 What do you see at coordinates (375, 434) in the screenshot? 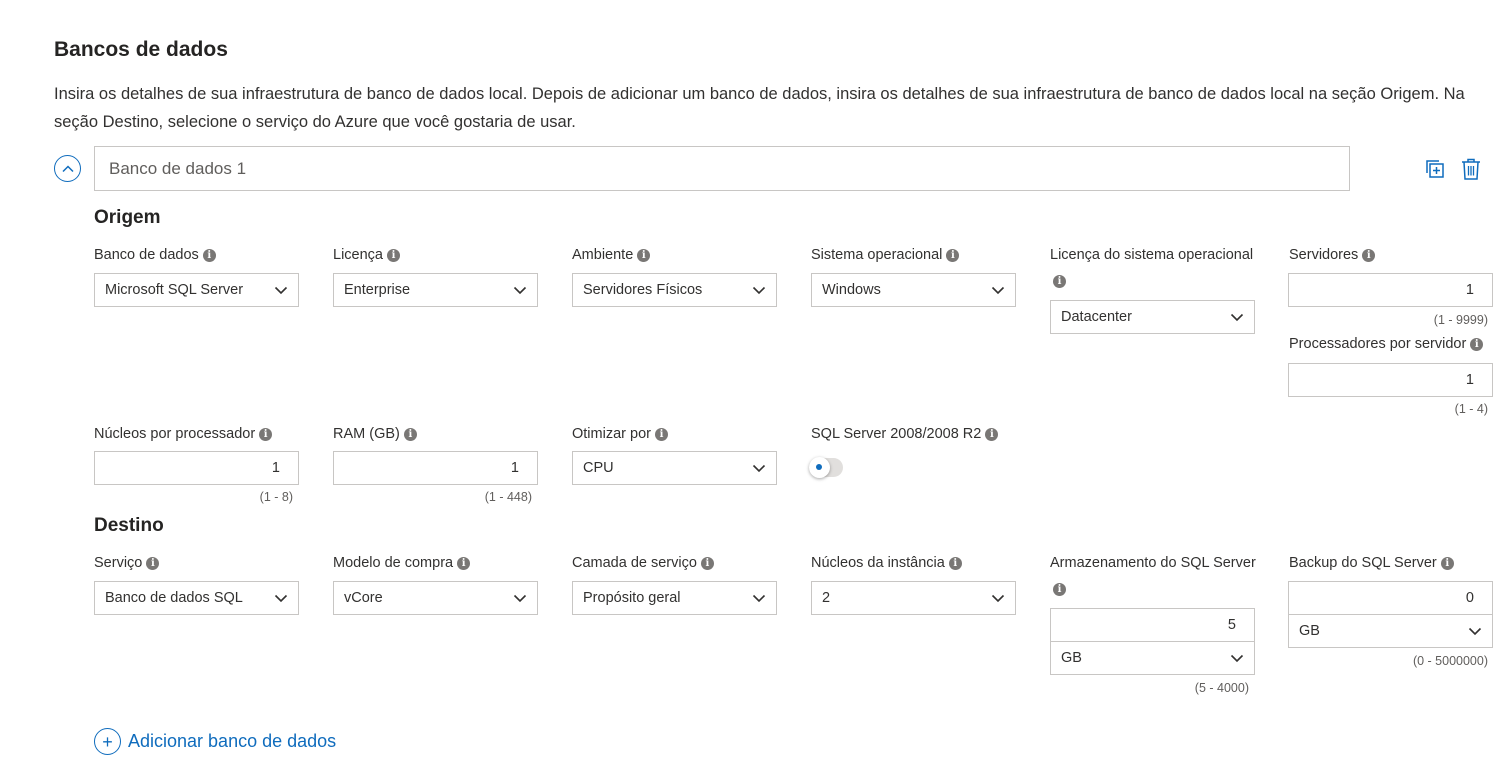
I see `ram-label: RAM (GB) i` at bounding box center [375, 434].